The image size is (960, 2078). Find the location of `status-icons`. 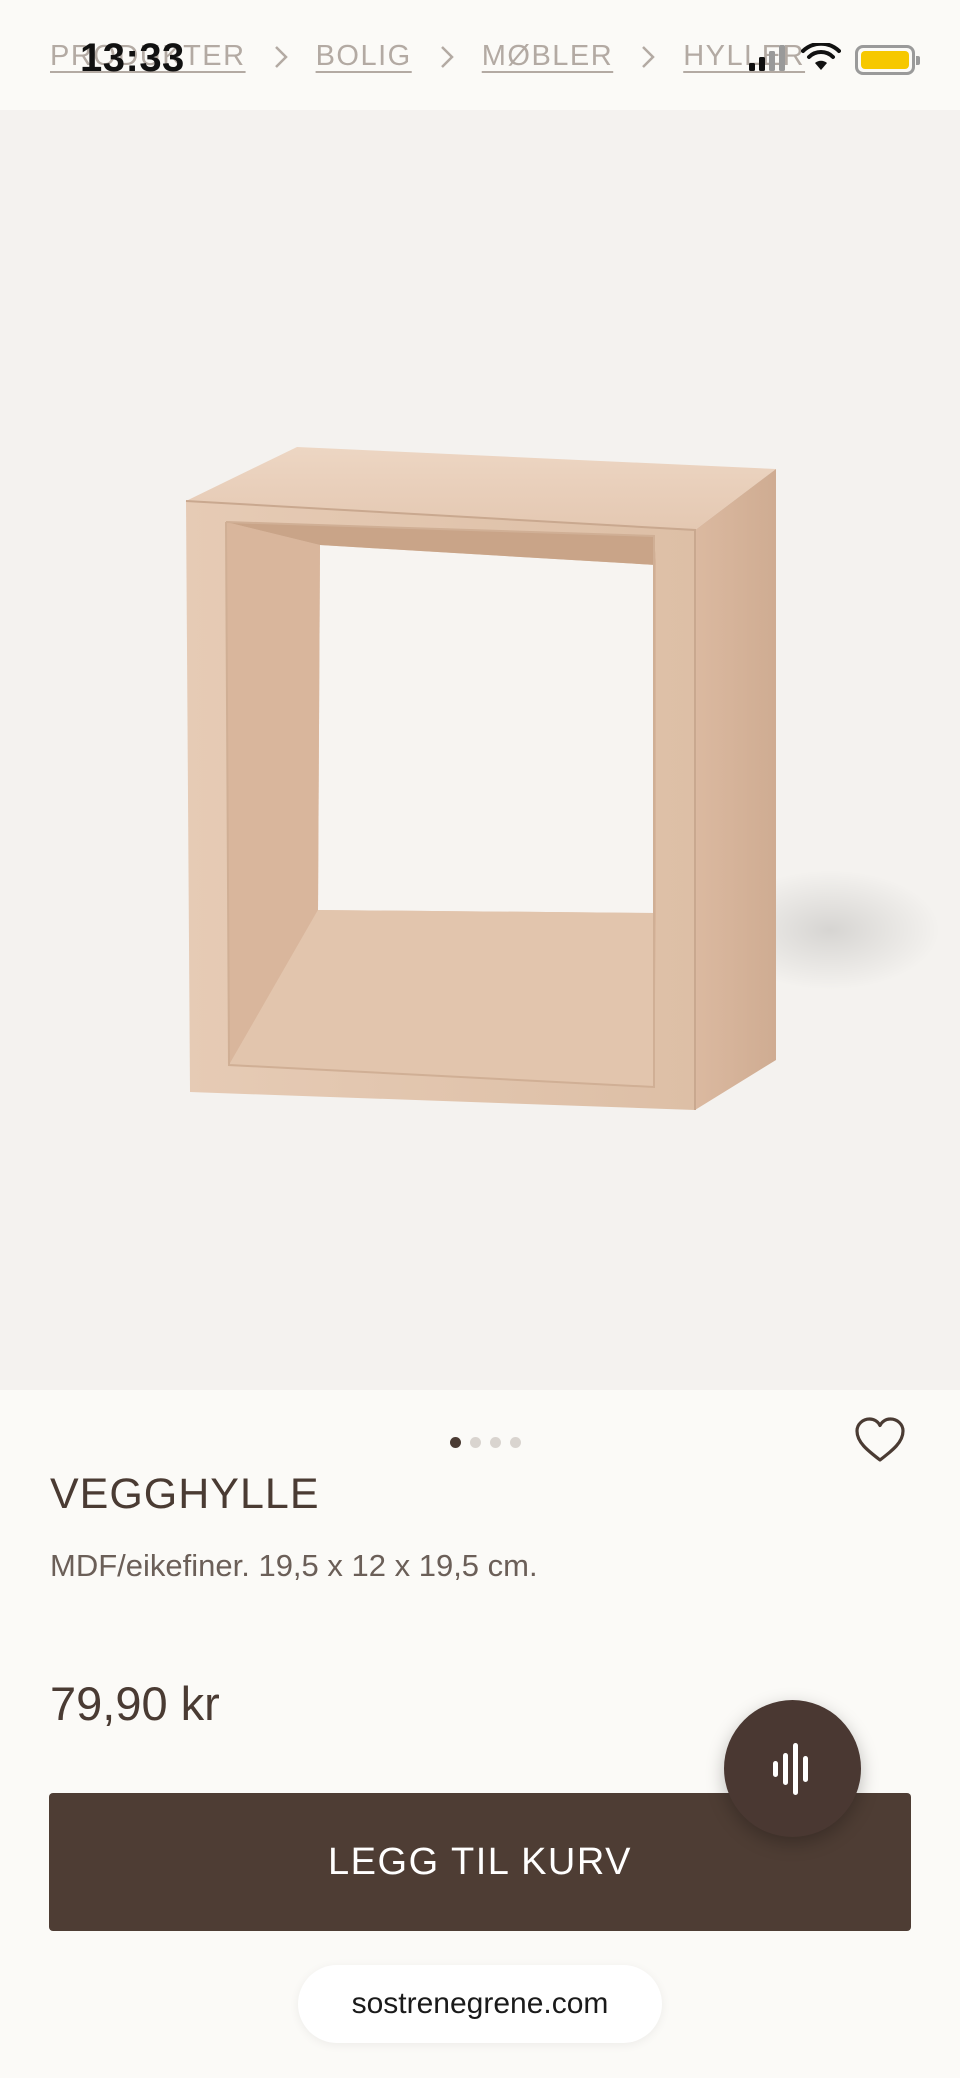

status-icons is located at coordinates (833, 60).